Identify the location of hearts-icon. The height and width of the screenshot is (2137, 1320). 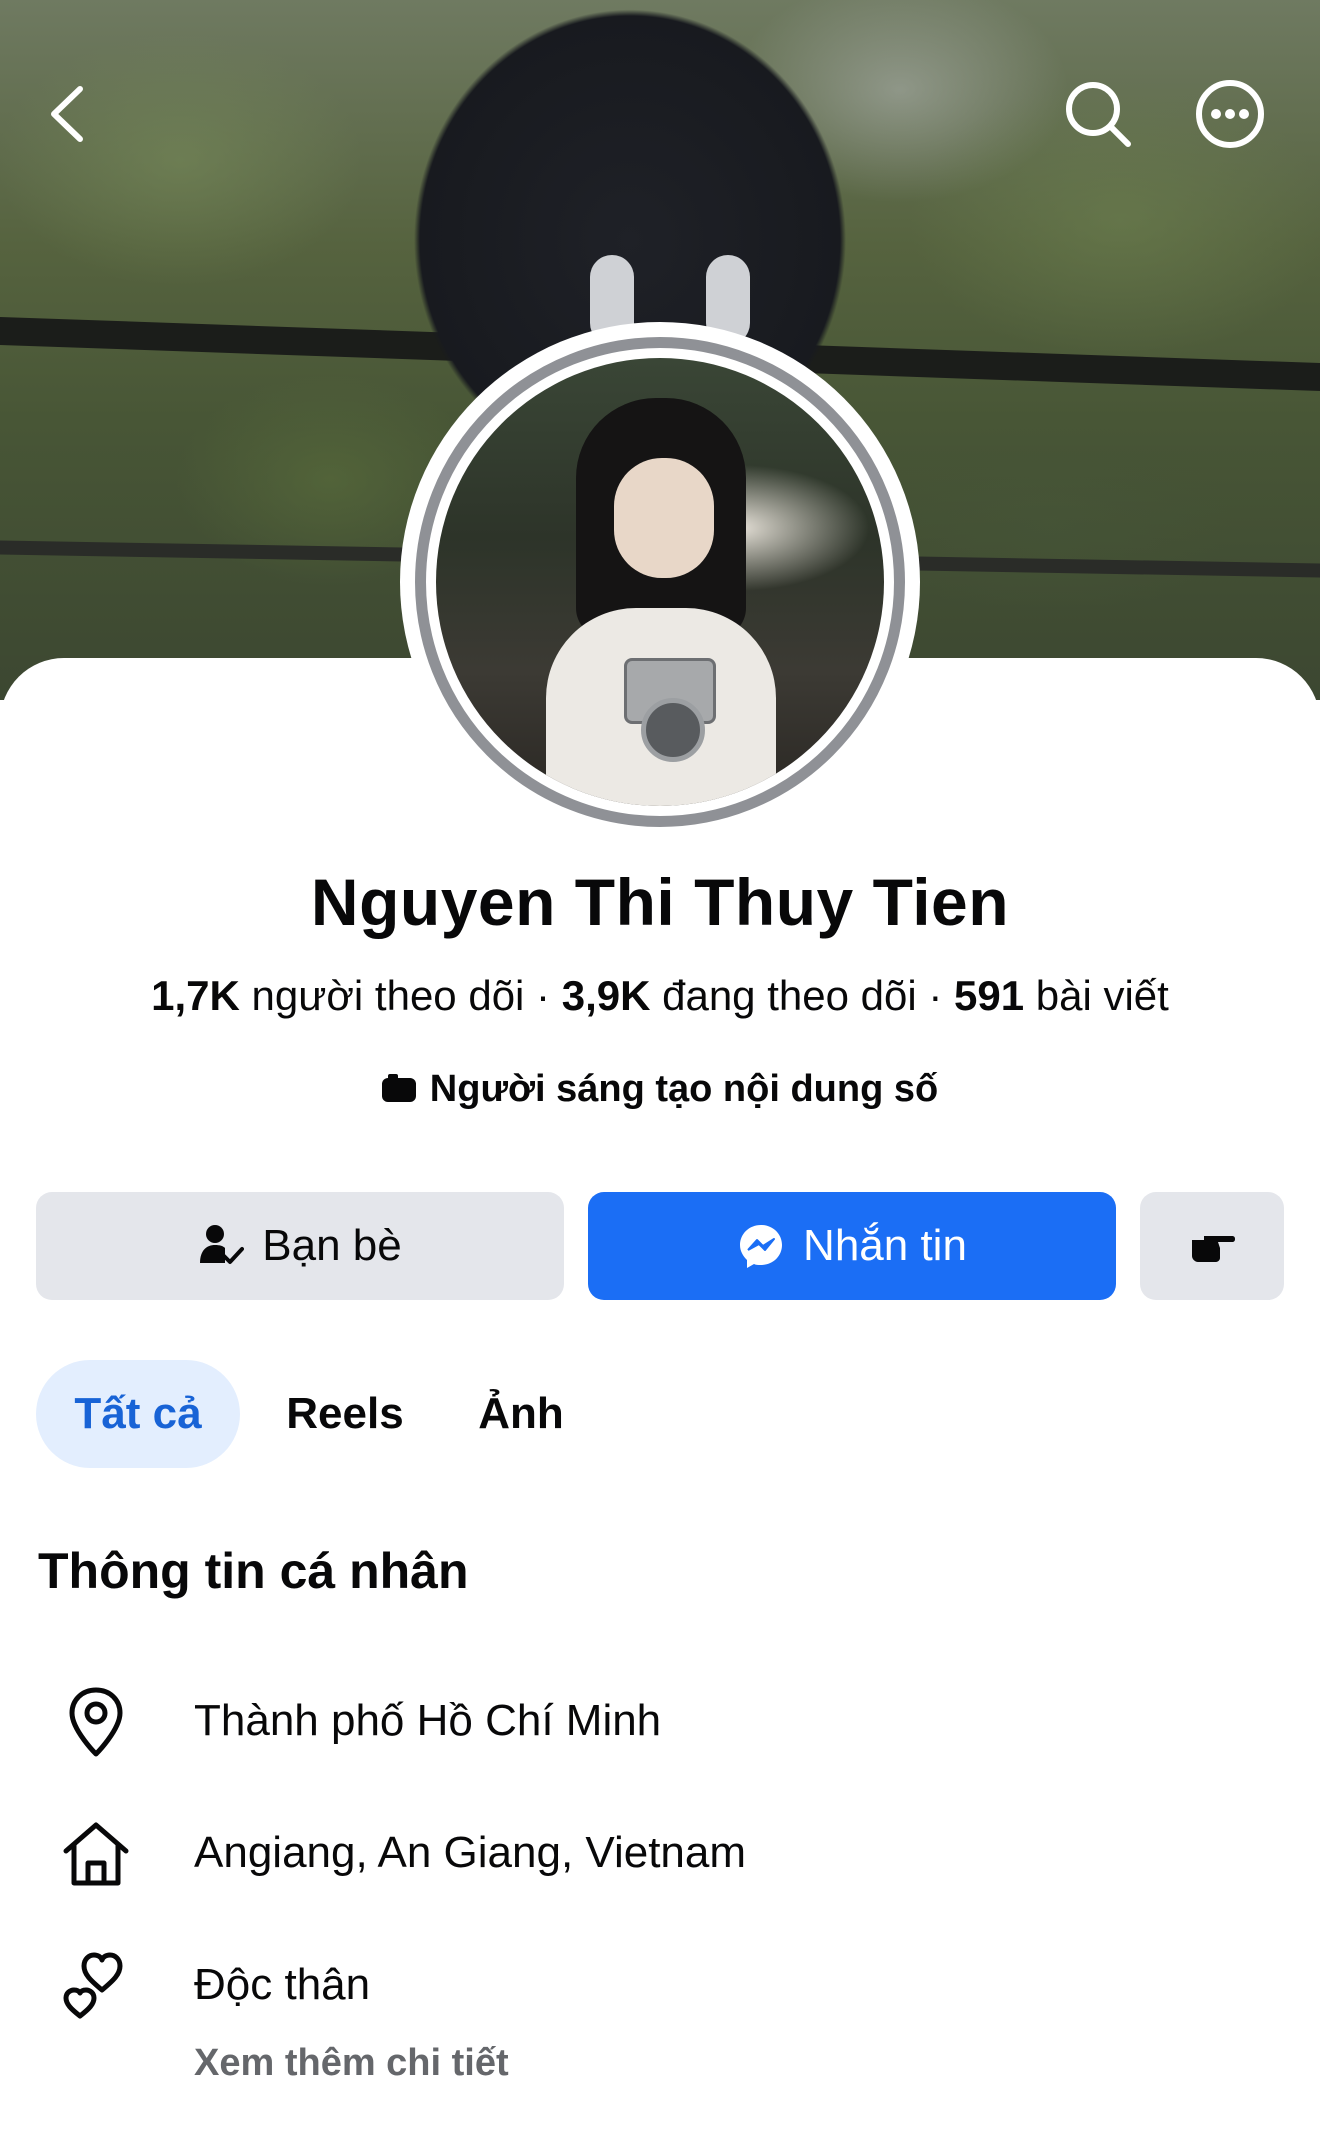
(96, 1986).